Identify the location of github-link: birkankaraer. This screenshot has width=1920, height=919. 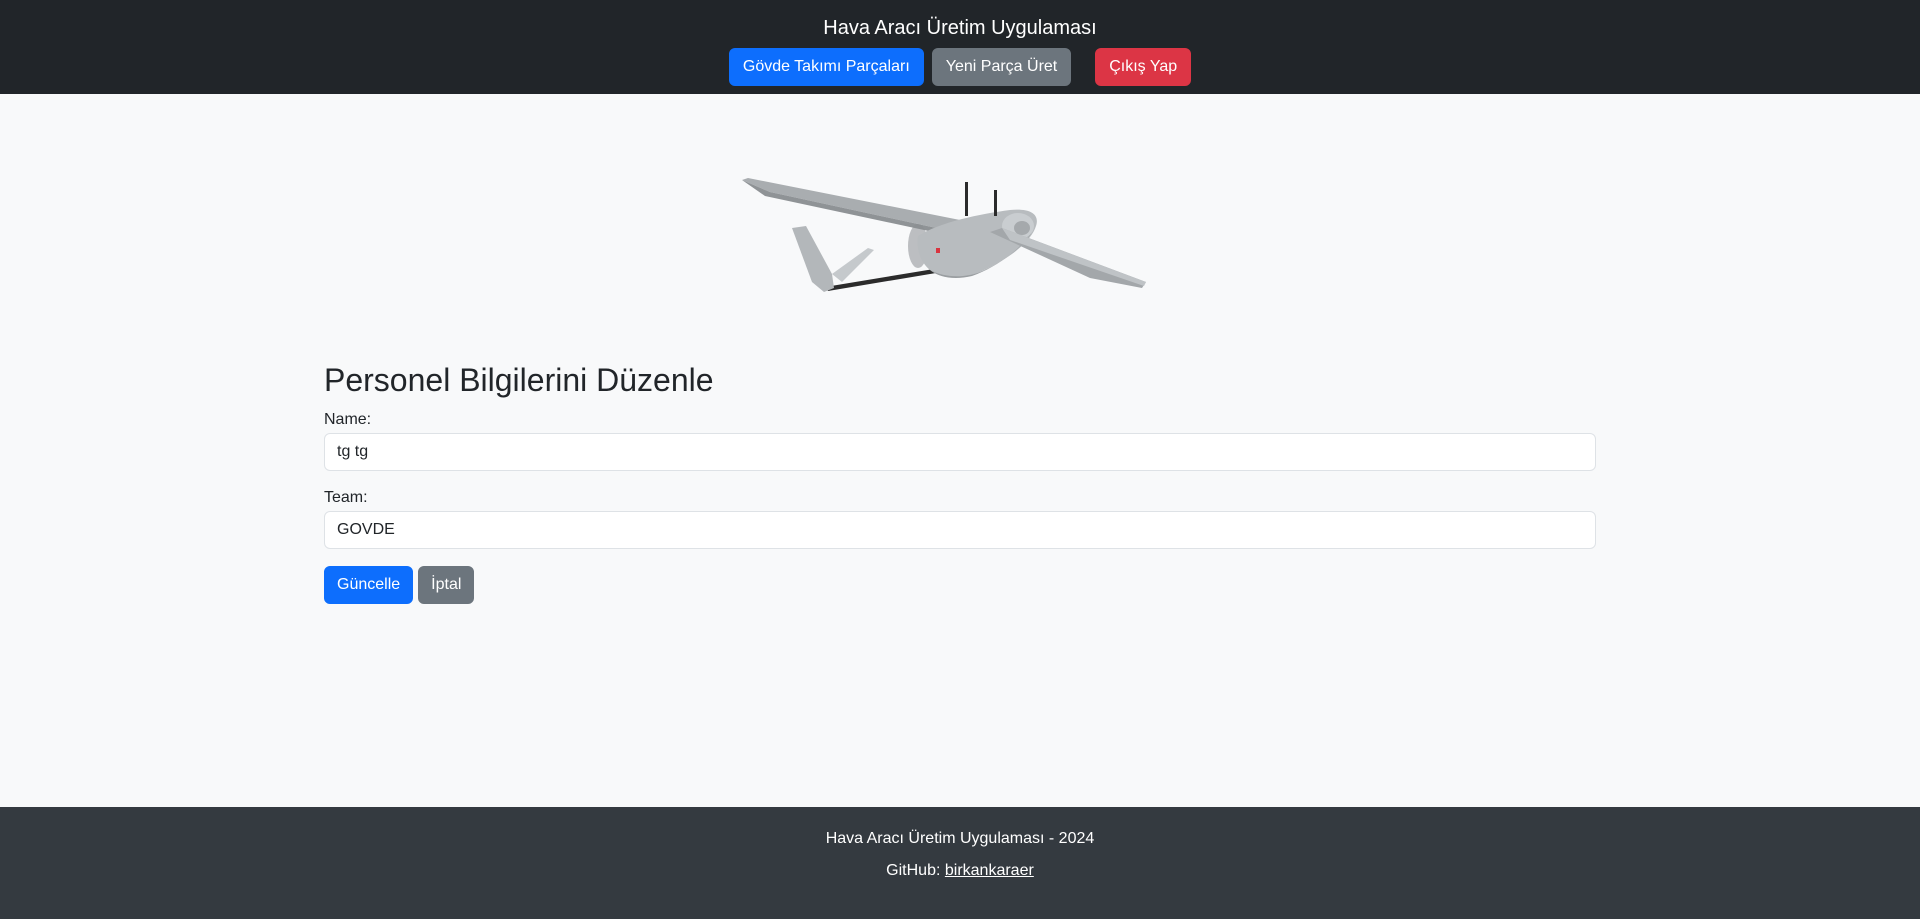
(989, 870).